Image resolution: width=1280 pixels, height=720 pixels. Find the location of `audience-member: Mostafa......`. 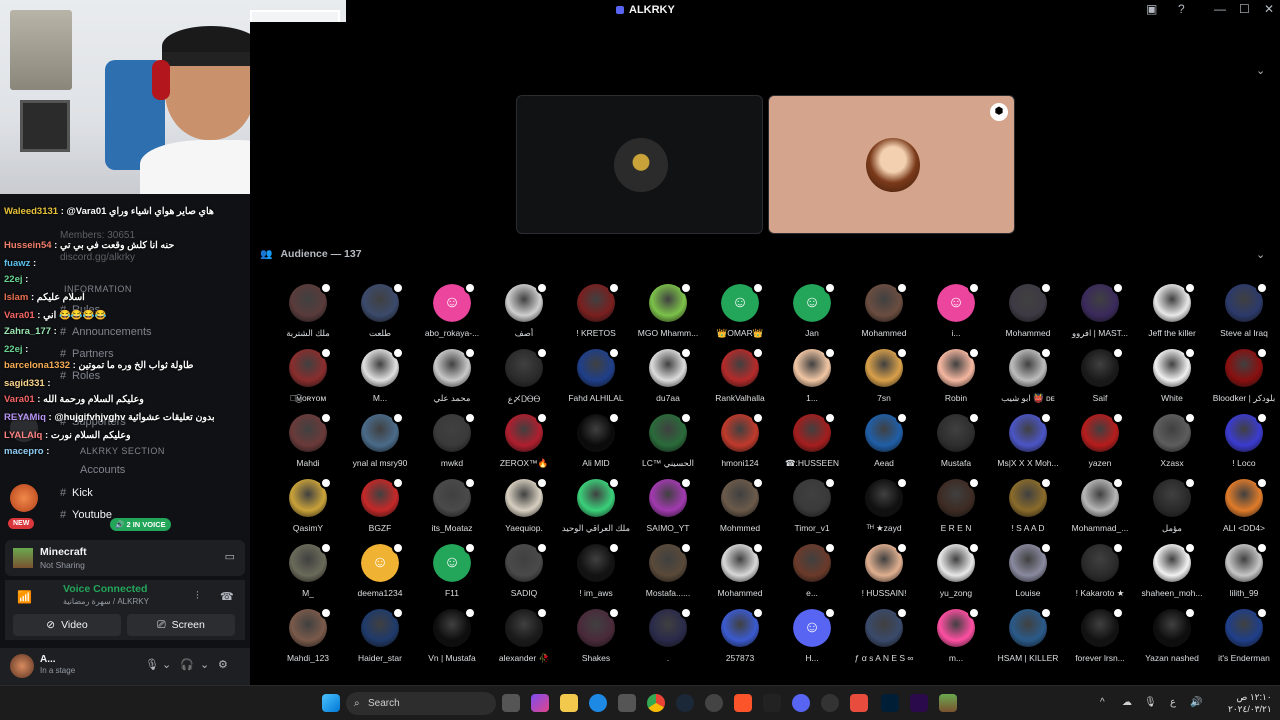

audience-member: Mostafa...... is located at coordinates (668, 575).